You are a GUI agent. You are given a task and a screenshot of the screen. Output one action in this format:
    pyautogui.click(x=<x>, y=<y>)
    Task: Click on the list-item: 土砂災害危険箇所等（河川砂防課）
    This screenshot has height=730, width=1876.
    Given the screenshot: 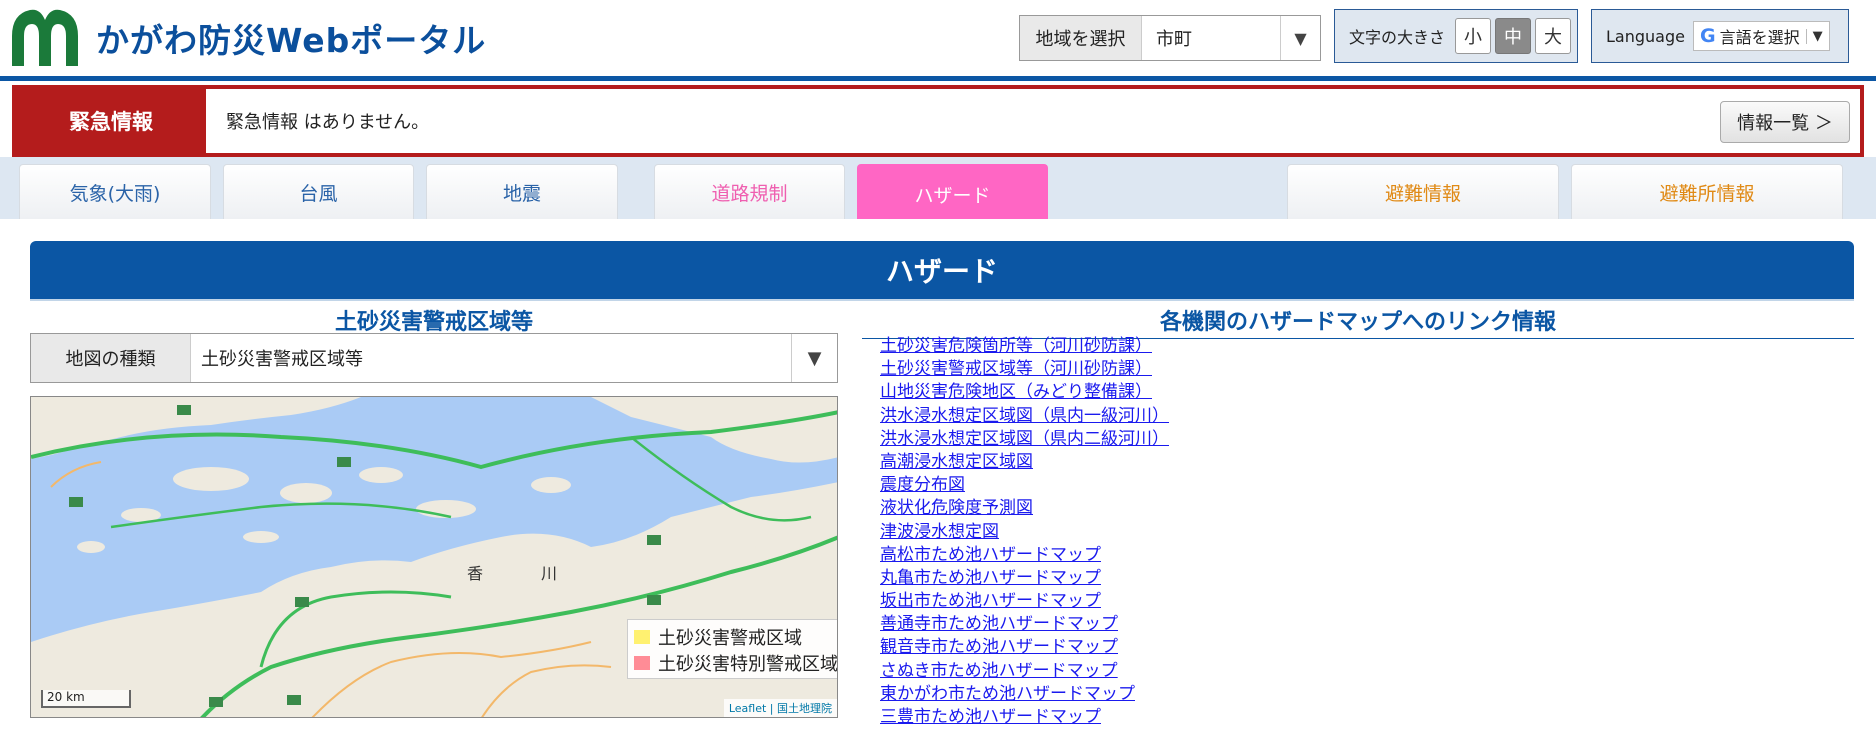 What is the action you would take?
    pyautogui.click(x=1024, y=346)
    